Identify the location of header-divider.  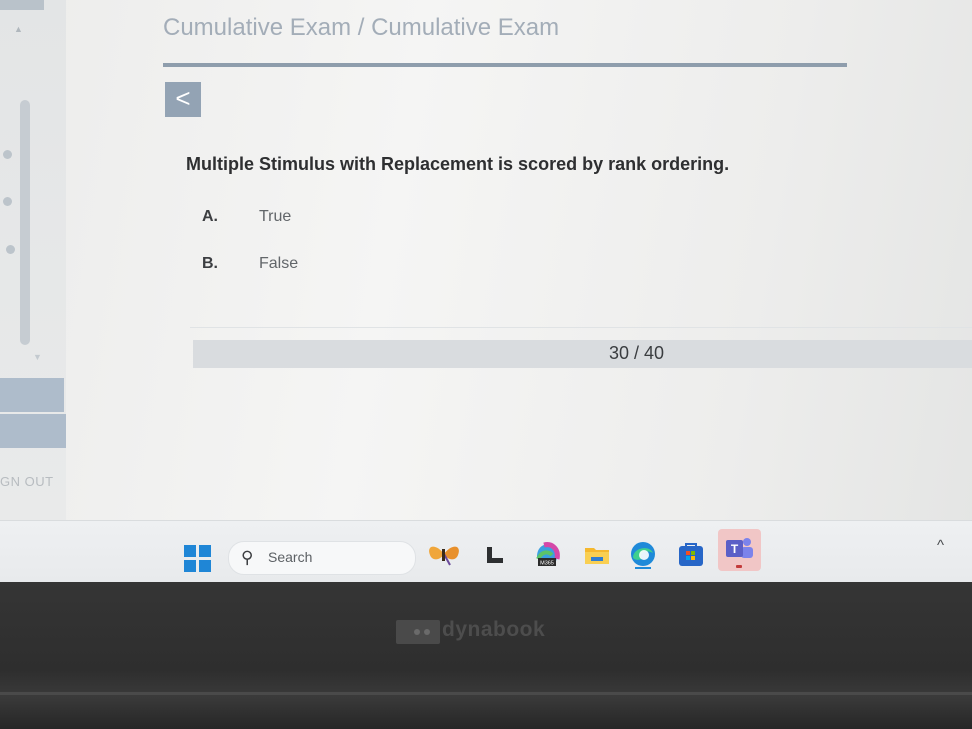
(505, 65).